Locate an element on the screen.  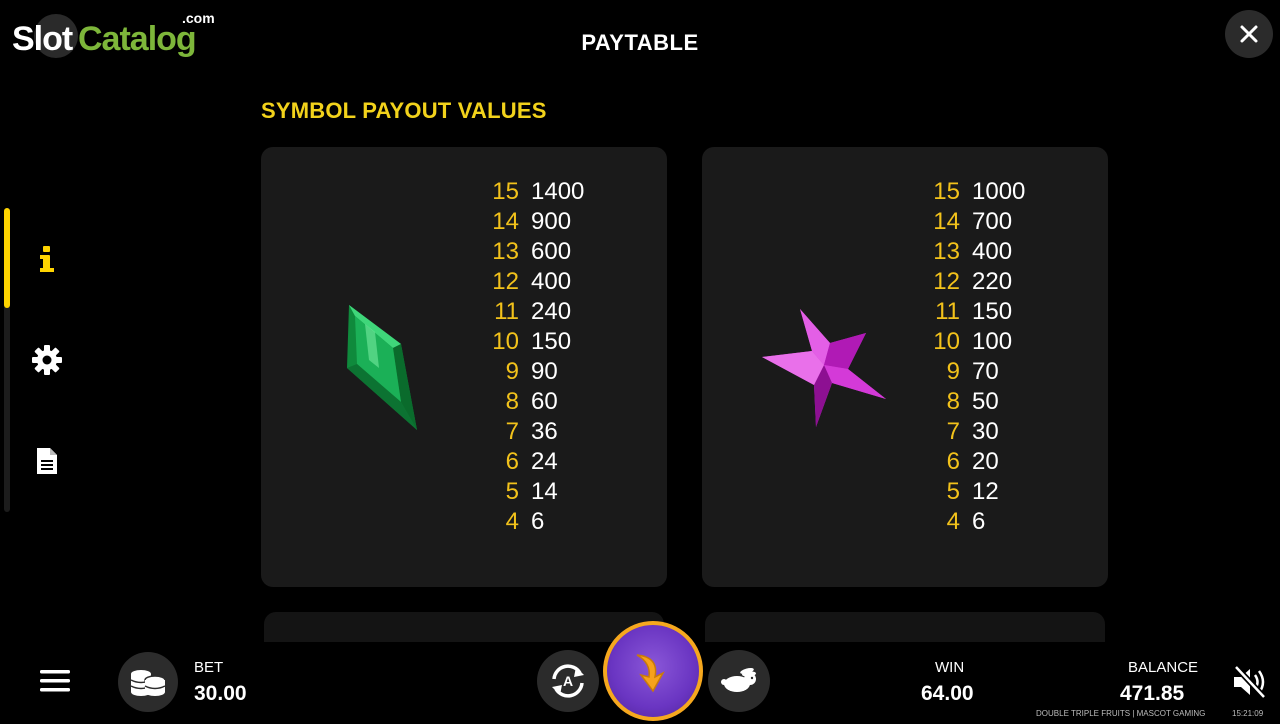
payout-value: 100 is located at coordinates (992, 341).